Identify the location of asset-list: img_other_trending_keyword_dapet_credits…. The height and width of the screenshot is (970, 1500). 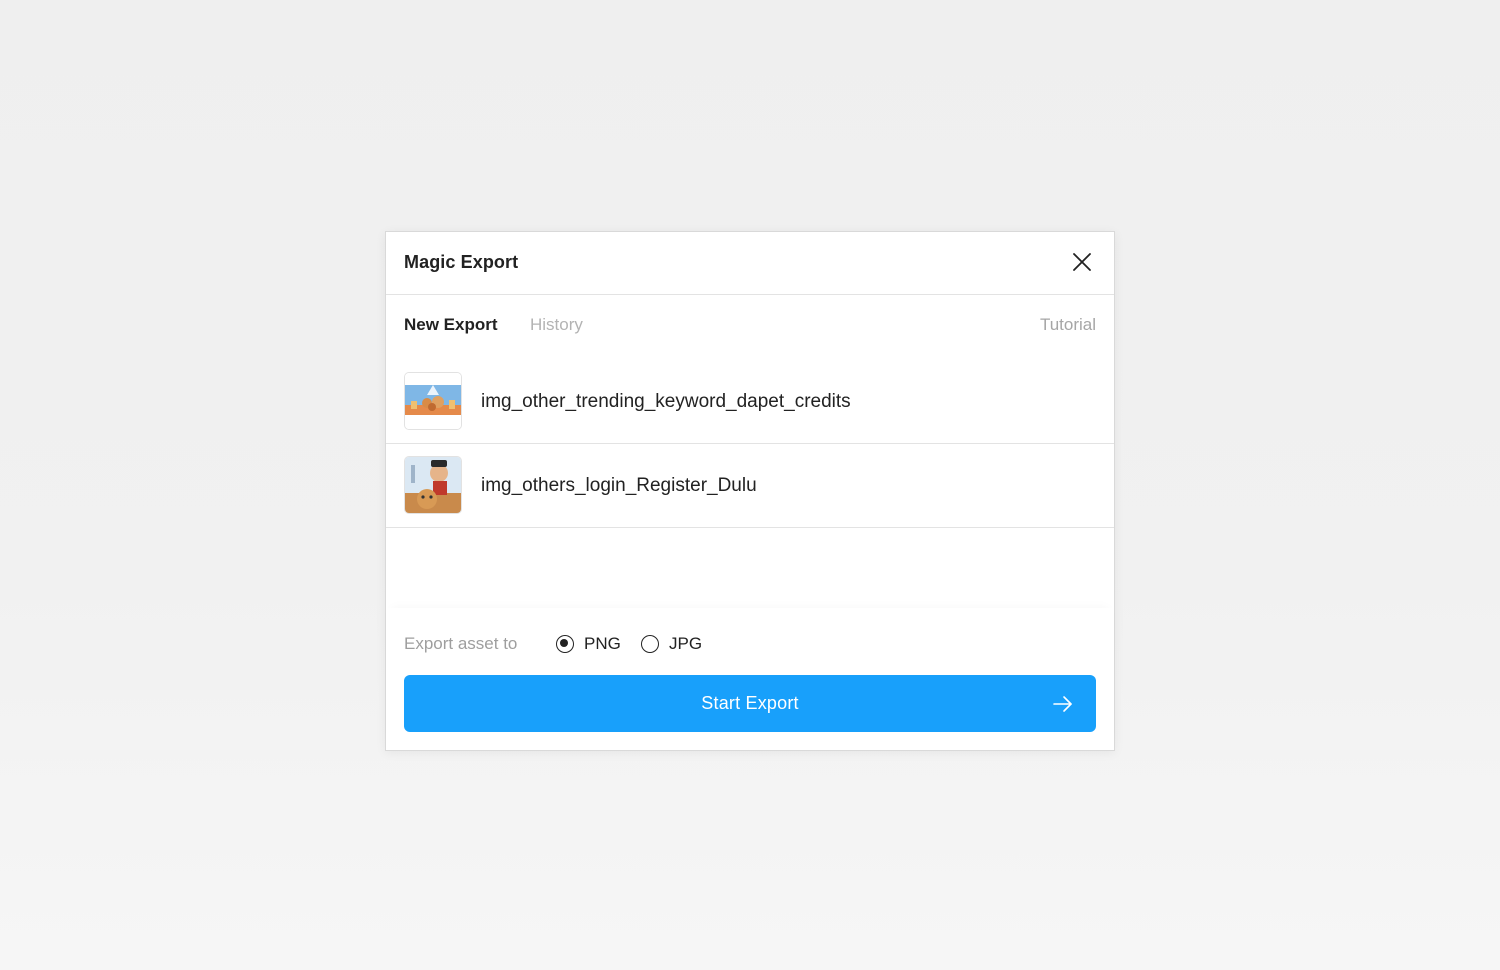
(750, 444).